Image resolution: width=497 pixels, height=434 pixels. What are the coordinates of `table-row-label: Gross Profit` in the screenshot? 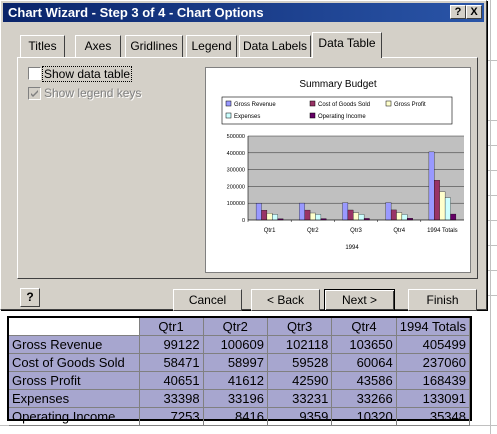 It's located at (74, 380).